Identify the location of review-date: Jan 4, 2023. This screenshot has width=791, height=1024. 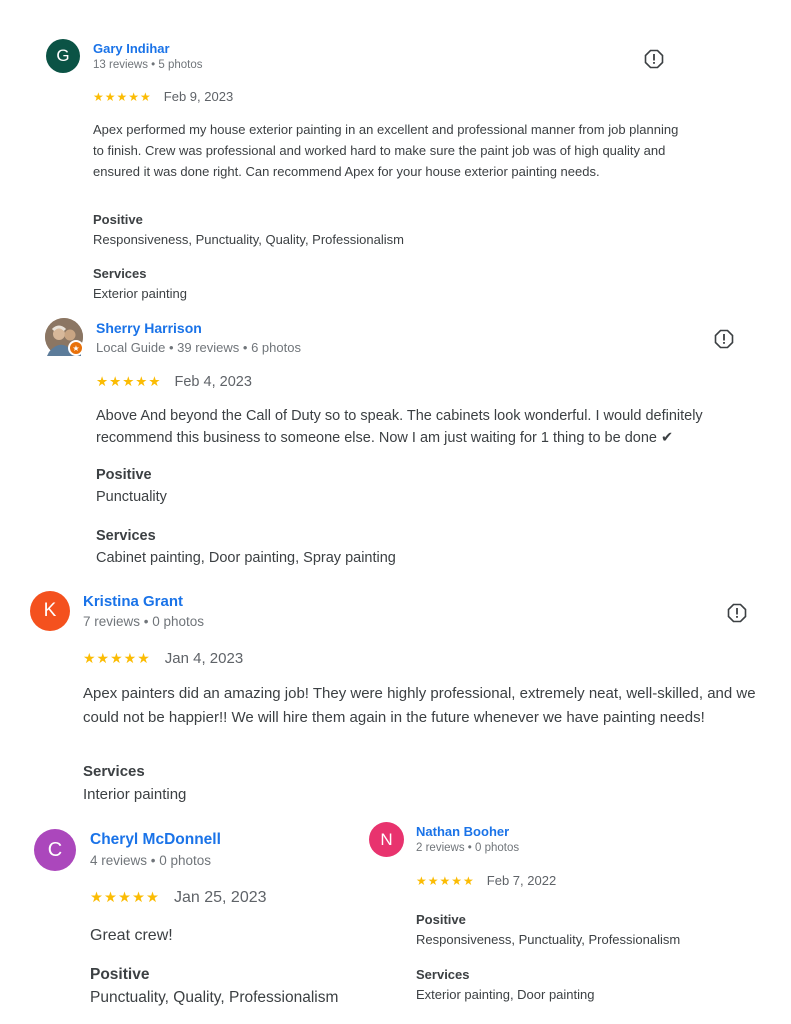
(204, 658).